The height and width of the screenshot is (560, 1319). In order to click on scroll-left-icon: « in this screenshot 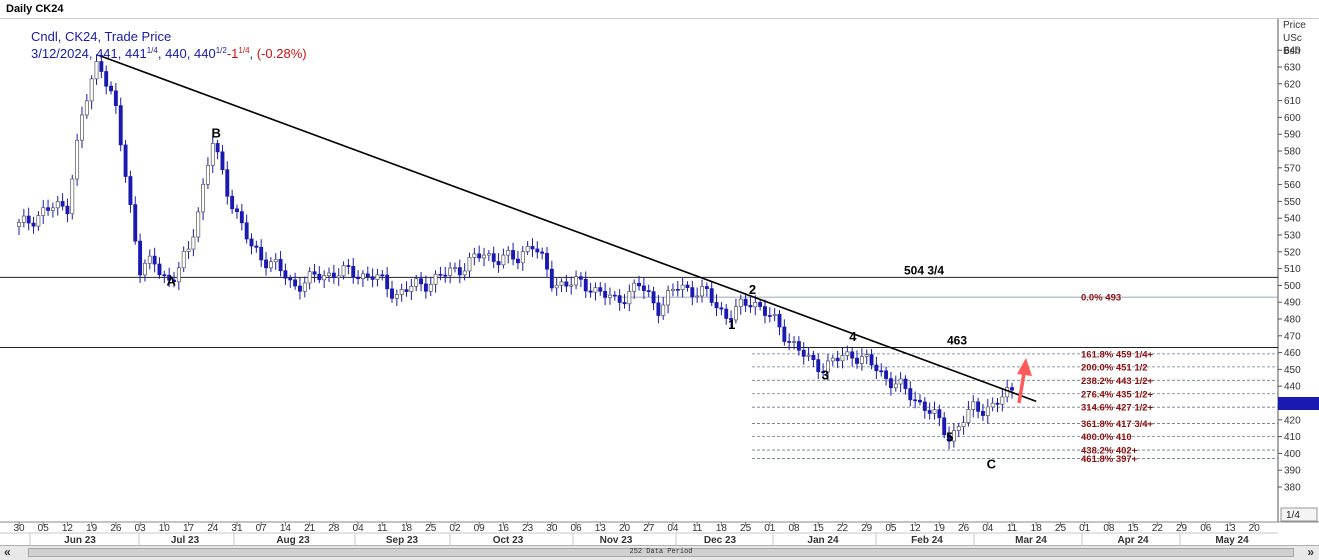, I will do `click(7, 552)`.